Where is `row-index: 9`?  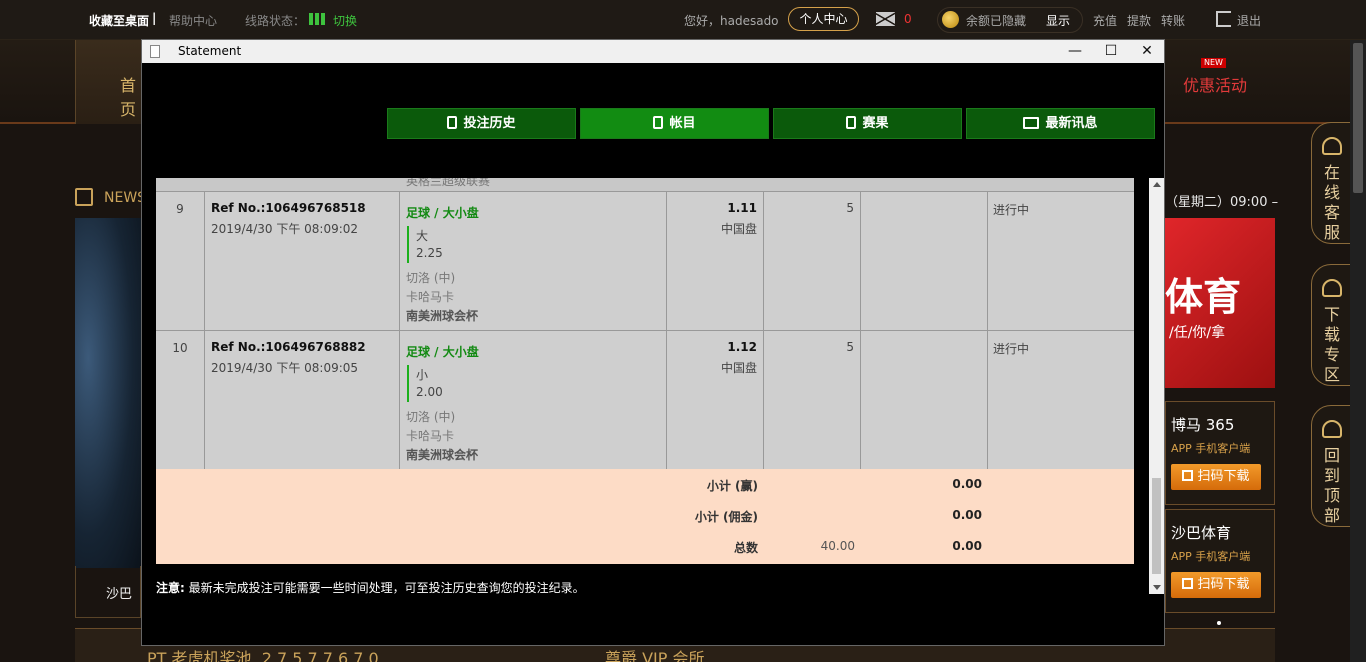
row-index: 9 is located at coordinates (180, 209).